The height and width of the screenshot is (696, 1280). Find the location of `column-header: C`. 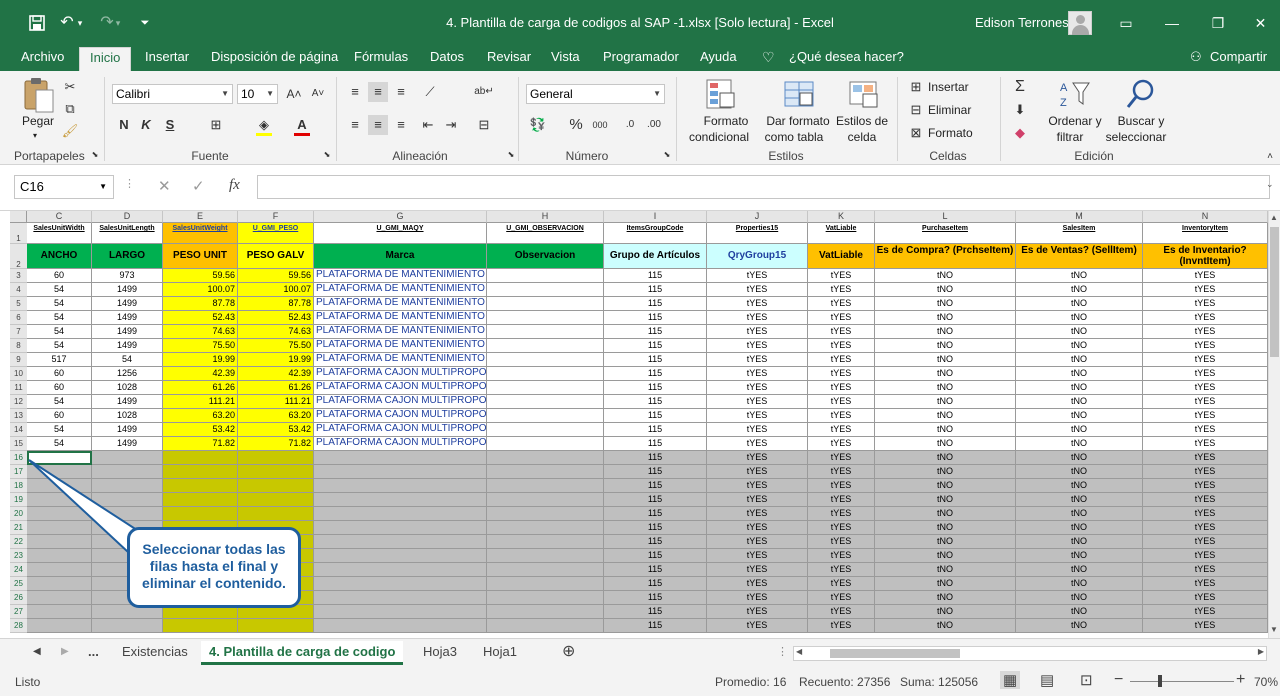

column-header: C is located at coordinates (59, 217).